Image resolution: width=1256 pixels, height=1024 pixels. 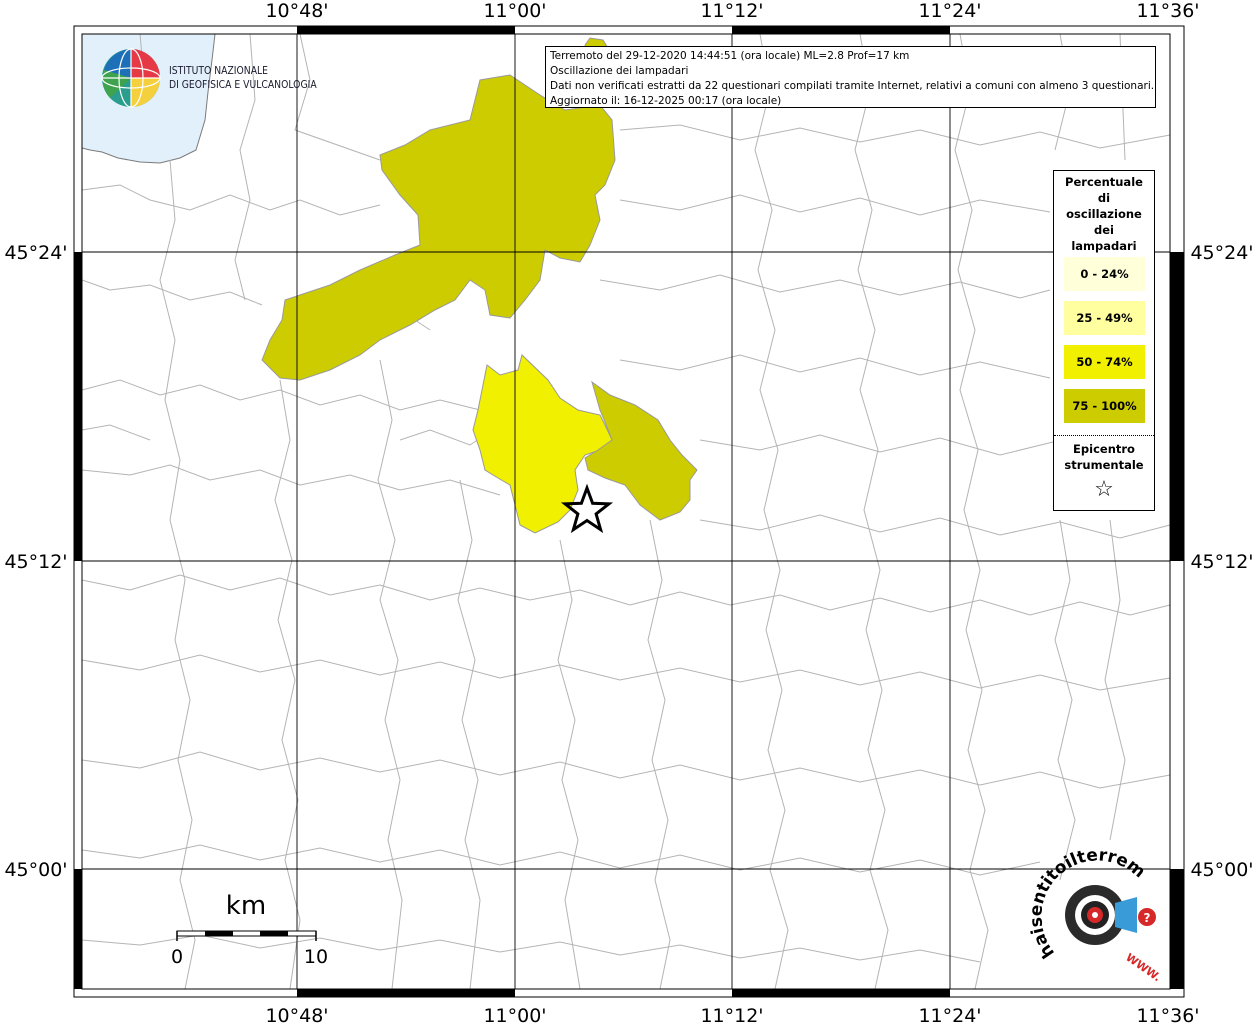 I want to click on lat-label-right: 45°00', so click(x=1221, y=870).